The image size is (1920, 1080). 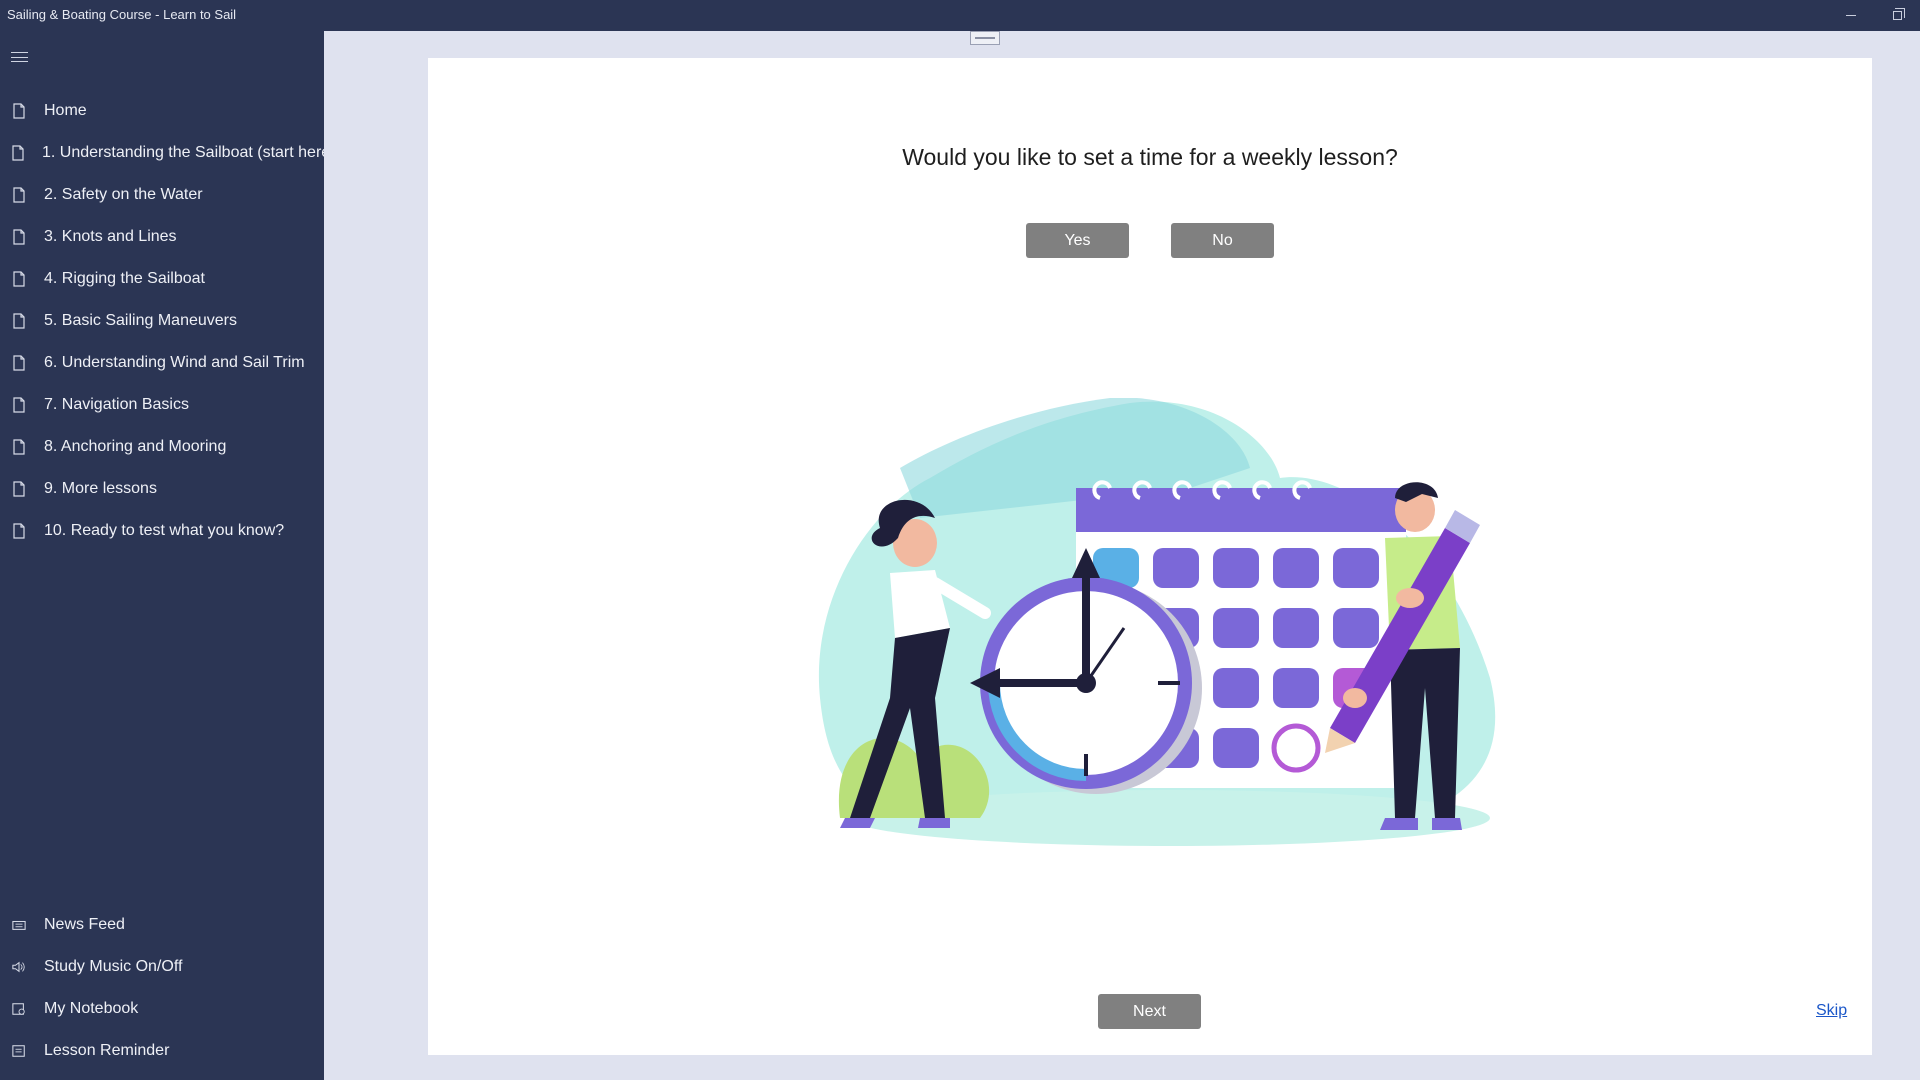 What do you see at coordinates (91, 1008) in the screenshot?
I see `sidebar-item-label: My Notebook` at bounding box center [91, 1008].